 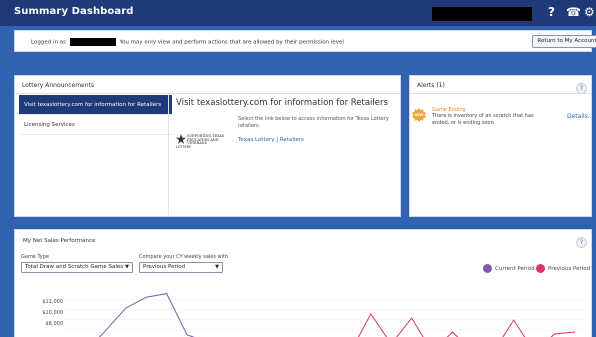 I want to click on game-type-value: Total Draw and Scratch Game Sales, so click(x=74, y=267).